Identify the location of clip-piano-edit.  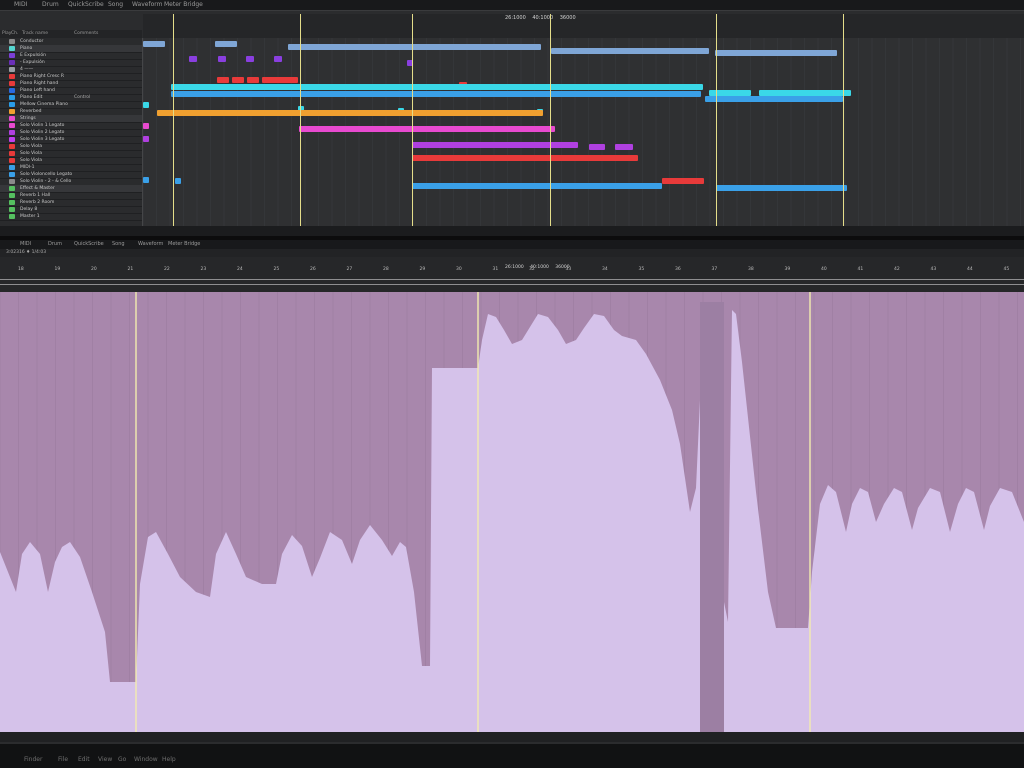
(146, 105).